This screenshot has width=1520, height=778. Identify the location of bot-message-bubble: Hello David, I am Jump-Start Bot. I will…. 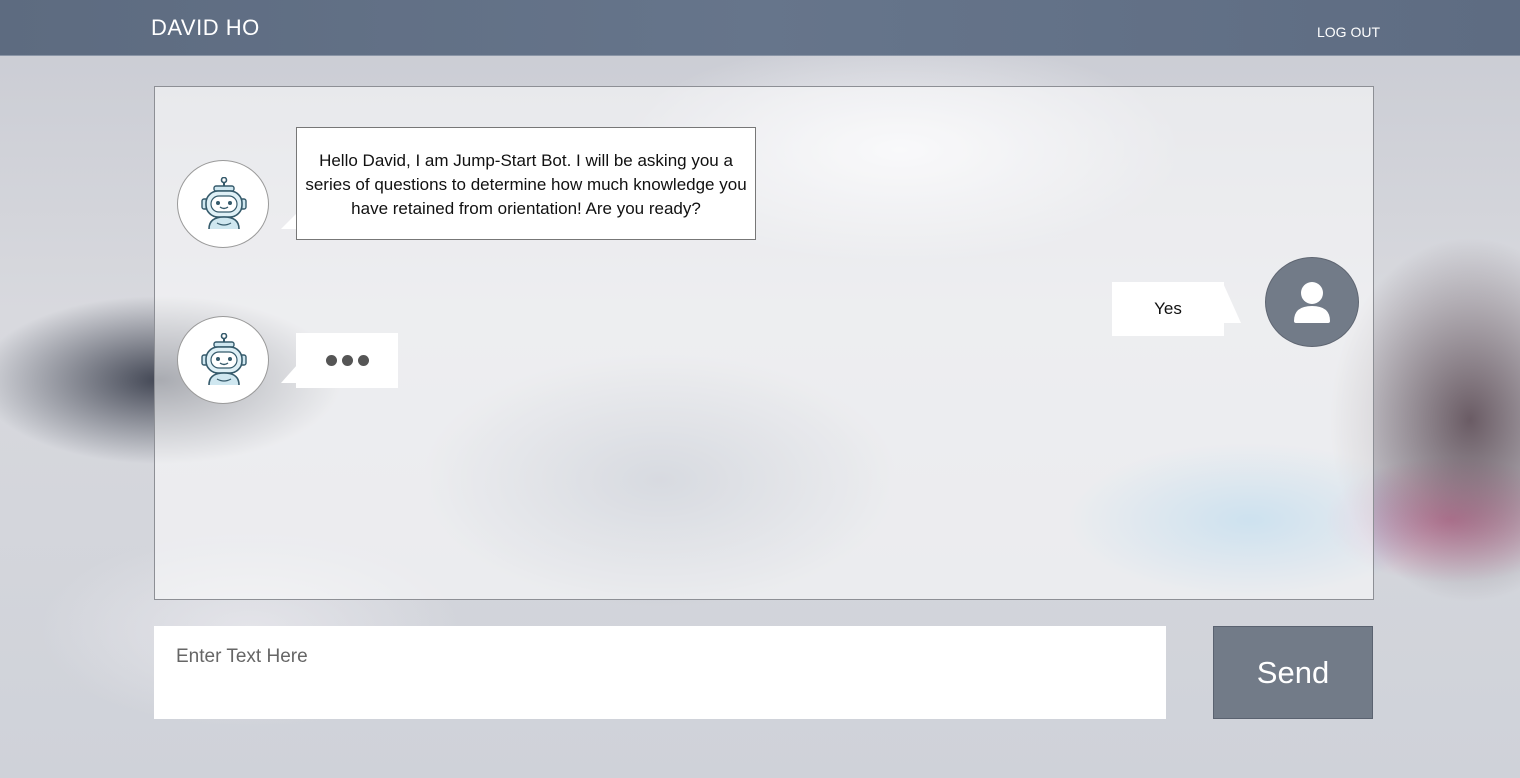
(526, 183).